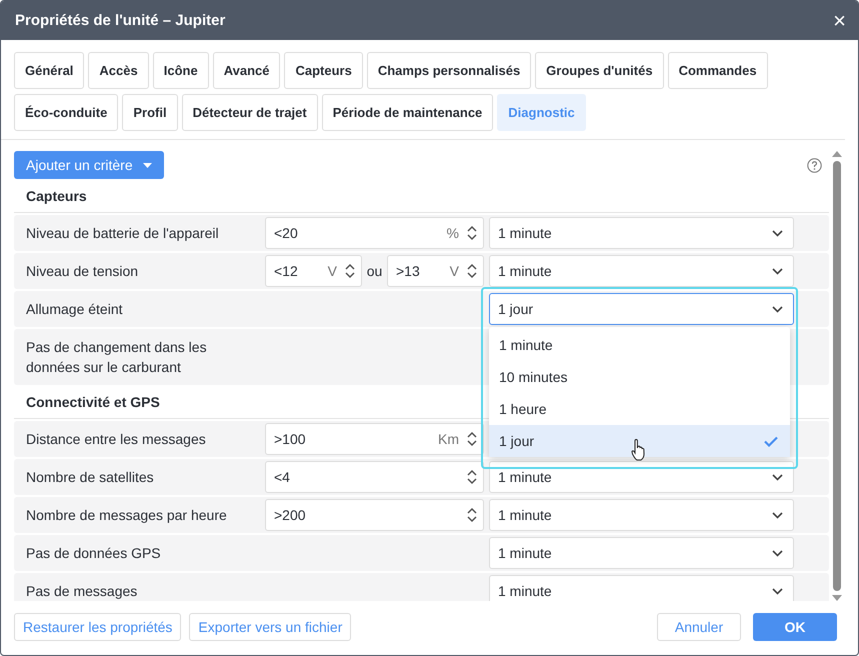 The image size is (859, 656). Describe the element at coordinates (639, 345) in the screenshot. I see `dropdown-option: 1 minute` at that location.